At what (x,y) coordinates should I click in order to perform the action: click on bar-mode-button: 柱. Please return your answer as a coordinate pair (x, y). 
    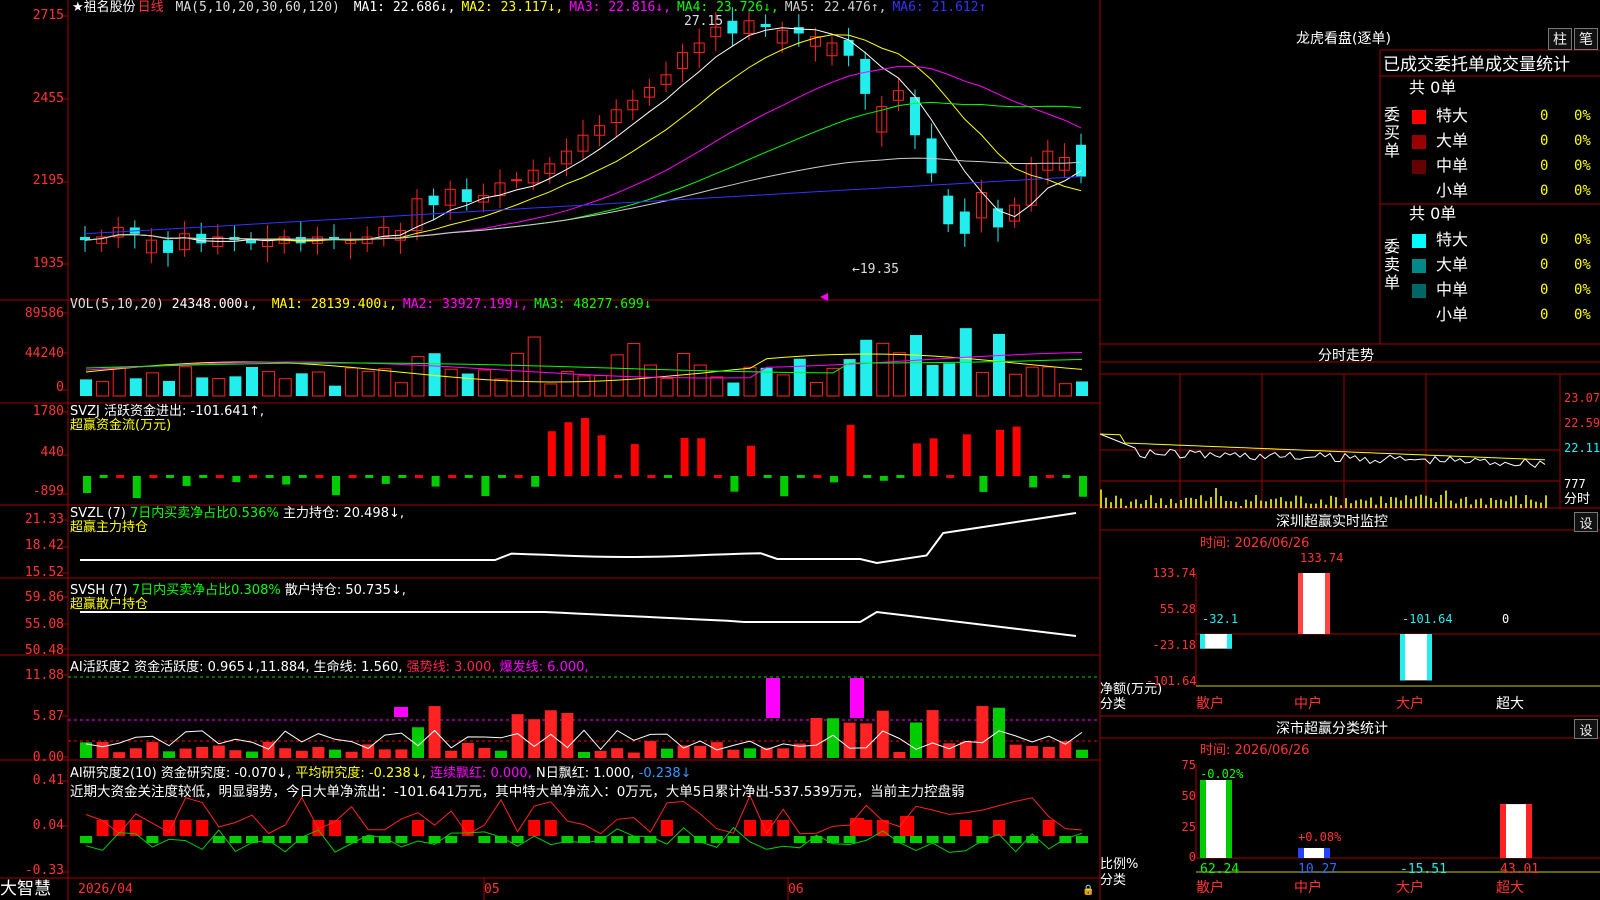
    Looking at the image, I should click on (1560, 39).